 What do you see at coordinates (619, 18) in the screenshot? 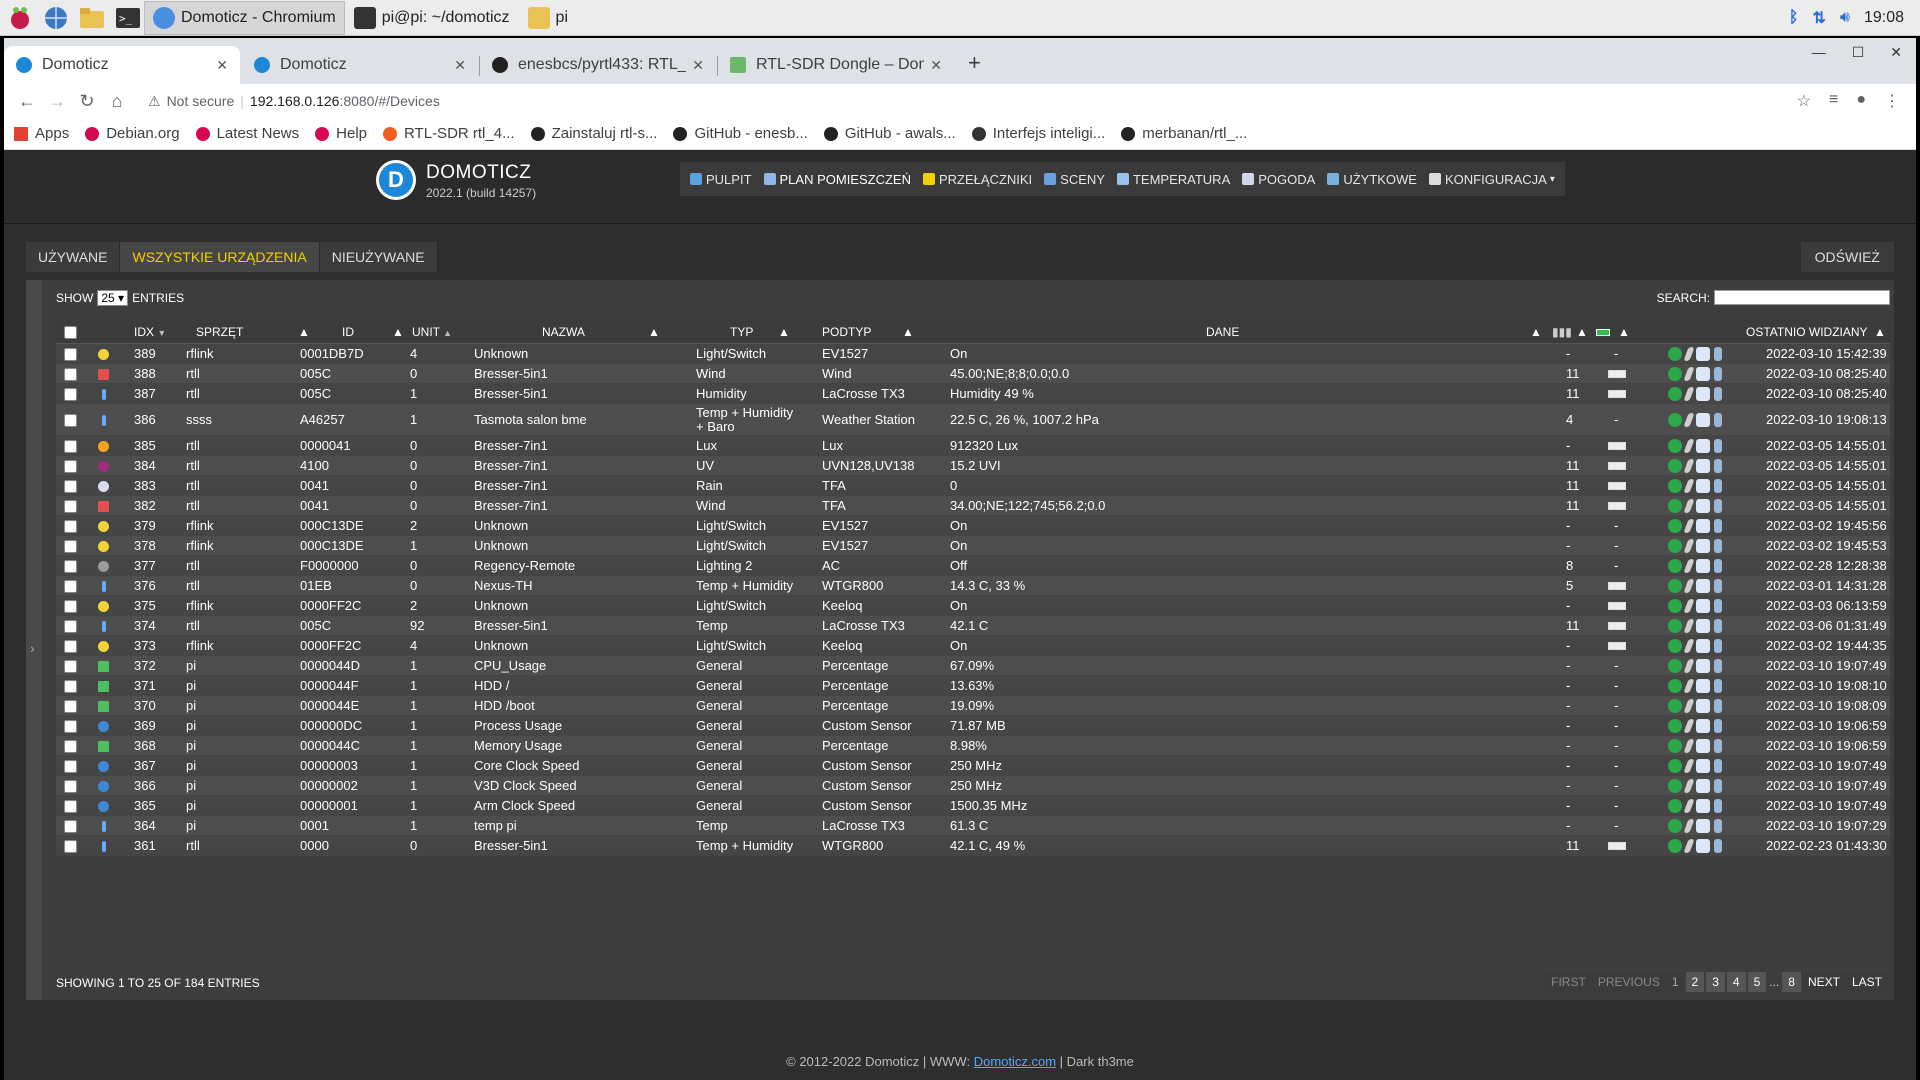
I see `task-folder: pi` at bounding box center [619, 18].